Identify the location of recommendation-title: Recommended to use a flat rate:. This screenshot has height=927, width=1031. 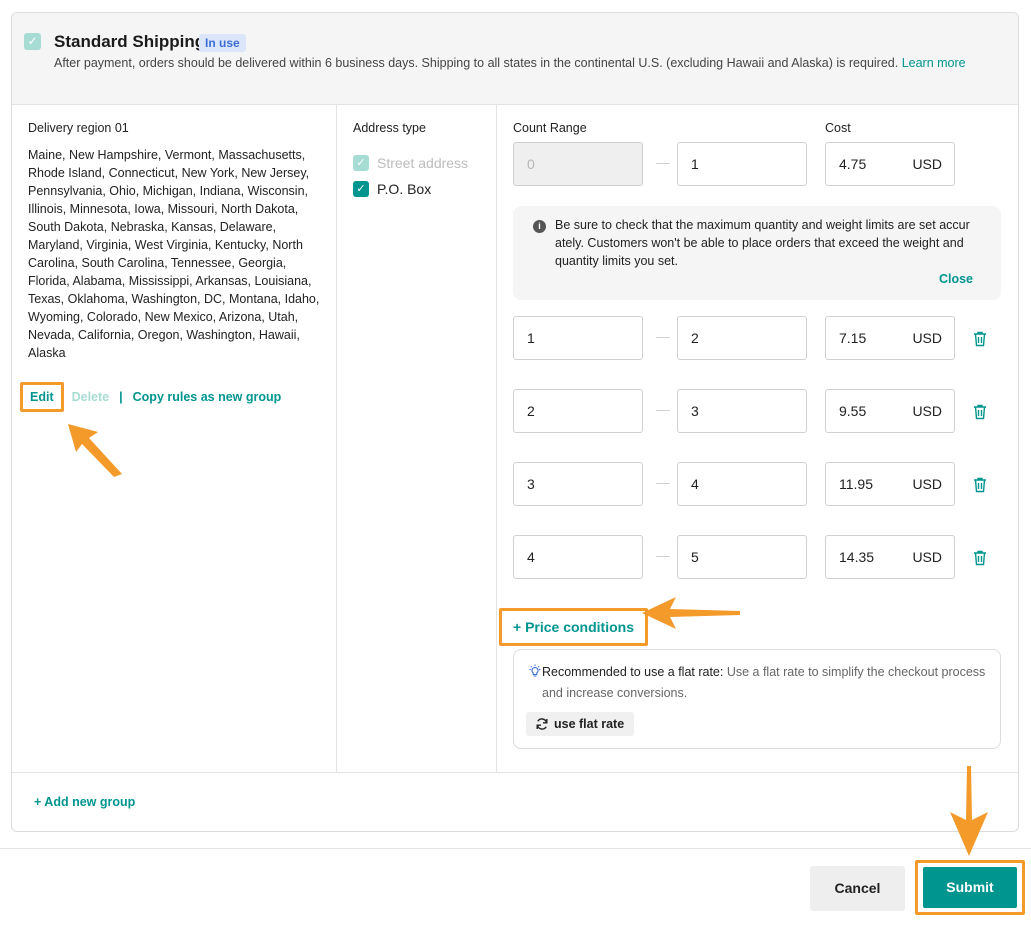
(633, 672).